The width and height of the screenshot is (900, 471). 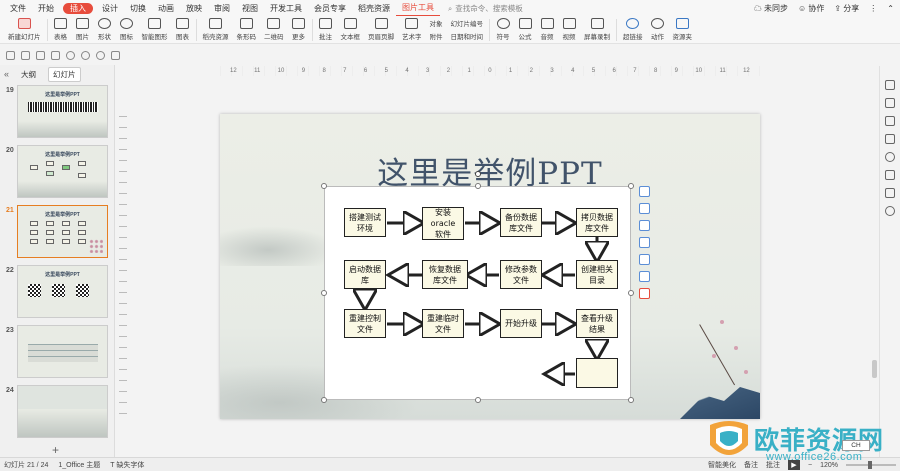 I want to click on new-slide-button: 新建幻灯片, so click(x=24, y=29).